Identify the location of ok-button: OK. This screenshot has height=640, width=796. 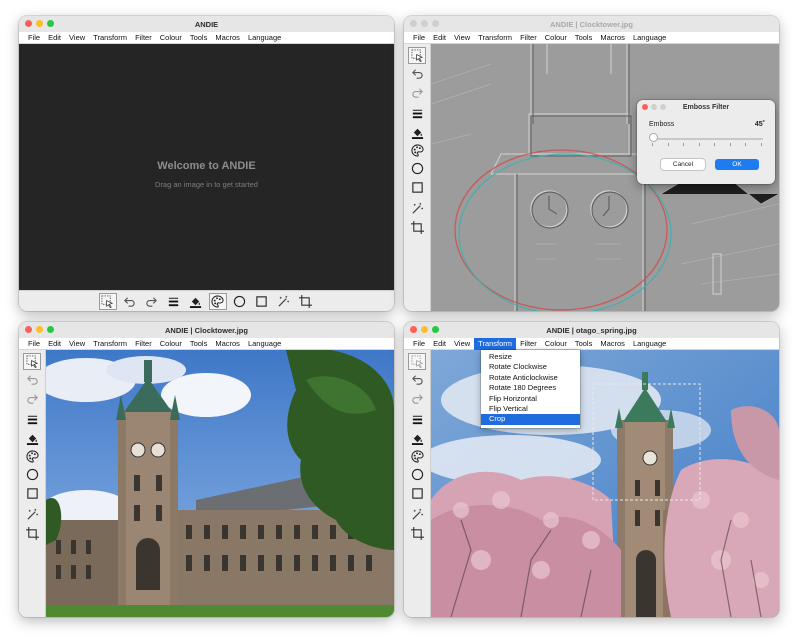
(737, 164).